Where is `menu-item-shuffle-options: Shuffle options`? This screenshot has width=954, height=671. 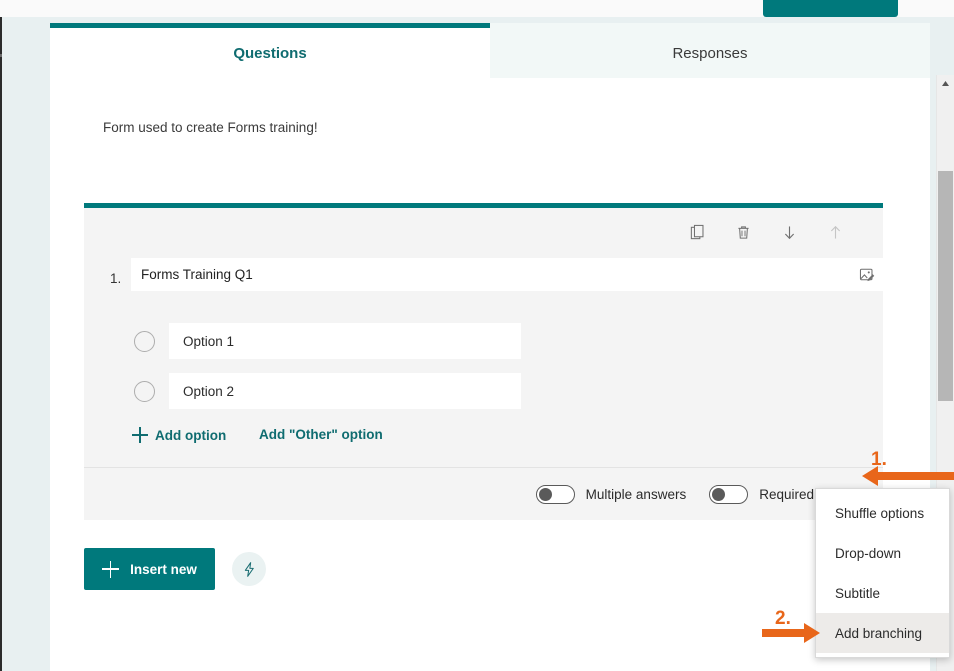 menu-item-shuffle-options: Shuffle options is located at coordinates (882, 513).